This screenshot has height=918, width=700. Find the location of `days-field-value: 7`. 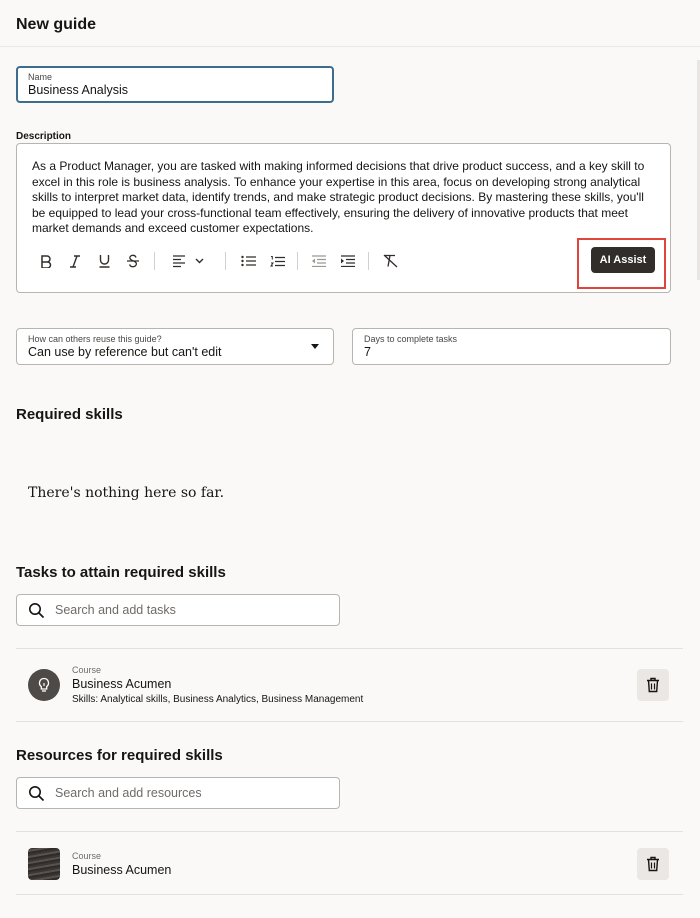

days-field-value: 7 is located at coordinates (511, 352).